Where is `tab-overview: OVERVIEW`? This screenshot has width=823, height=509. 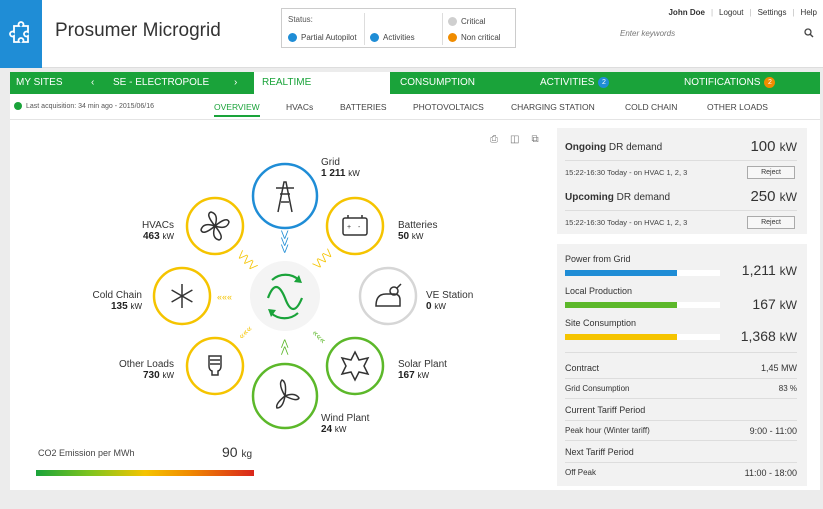 tab-overview: OVERVIEW is located at coordinates (237, 109).